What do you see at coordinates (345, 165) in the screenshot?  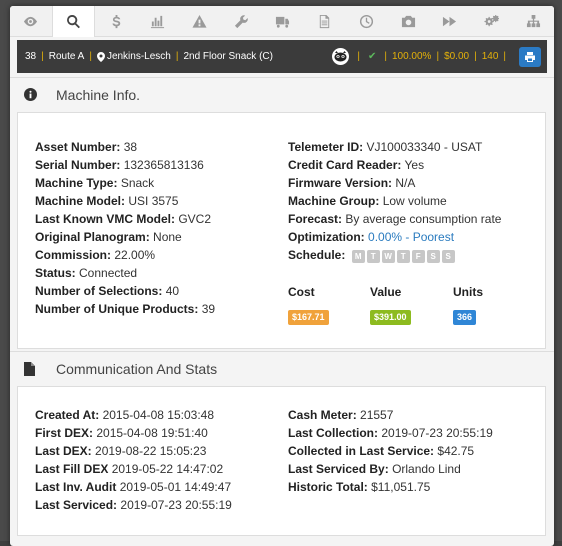 I see `field-label: Credit Card Reader:` at bounding box center [345, 165].